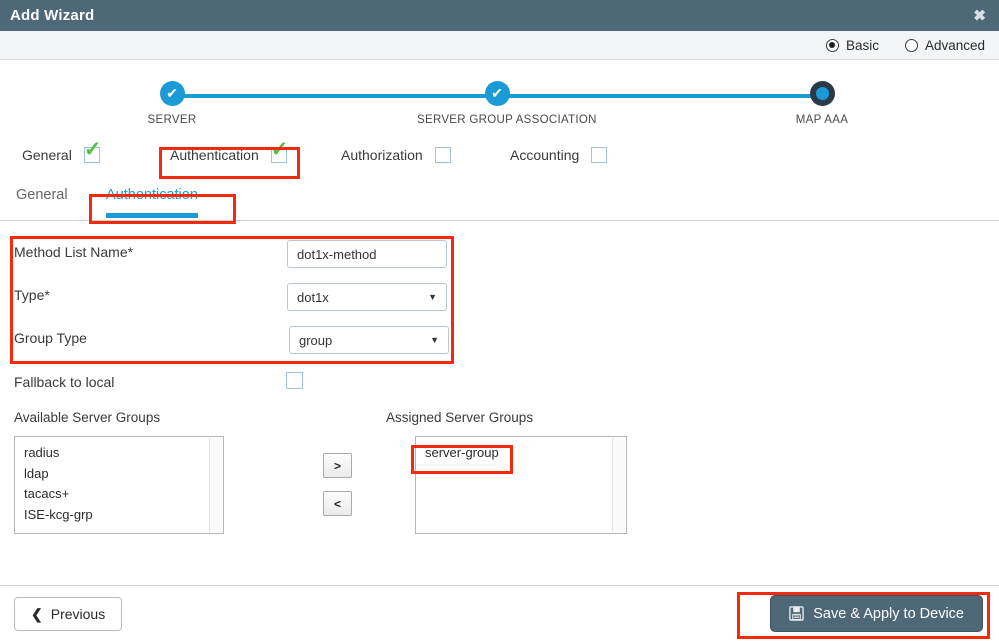 This screenshot has height=643, width=999. What do you see at coordinates (64, 382) in the screenshot?
I see `fallback-to-local-label: Fallback to local` at bounding box center [64, 382].